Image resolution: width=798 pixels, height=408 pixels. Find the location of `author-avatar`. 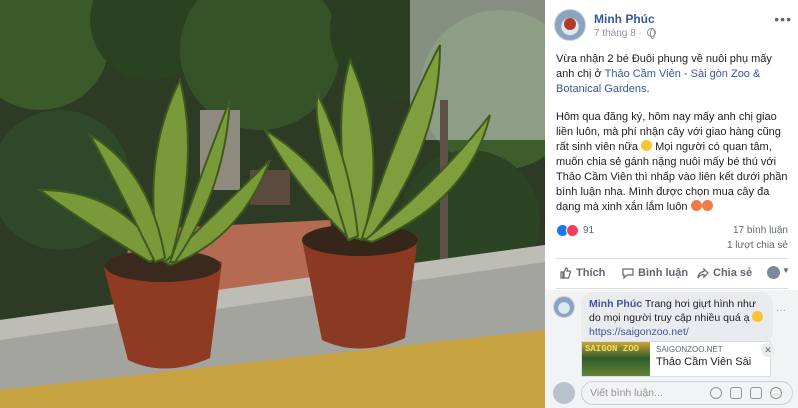

author-avatar is located at coordinates (570, 25).